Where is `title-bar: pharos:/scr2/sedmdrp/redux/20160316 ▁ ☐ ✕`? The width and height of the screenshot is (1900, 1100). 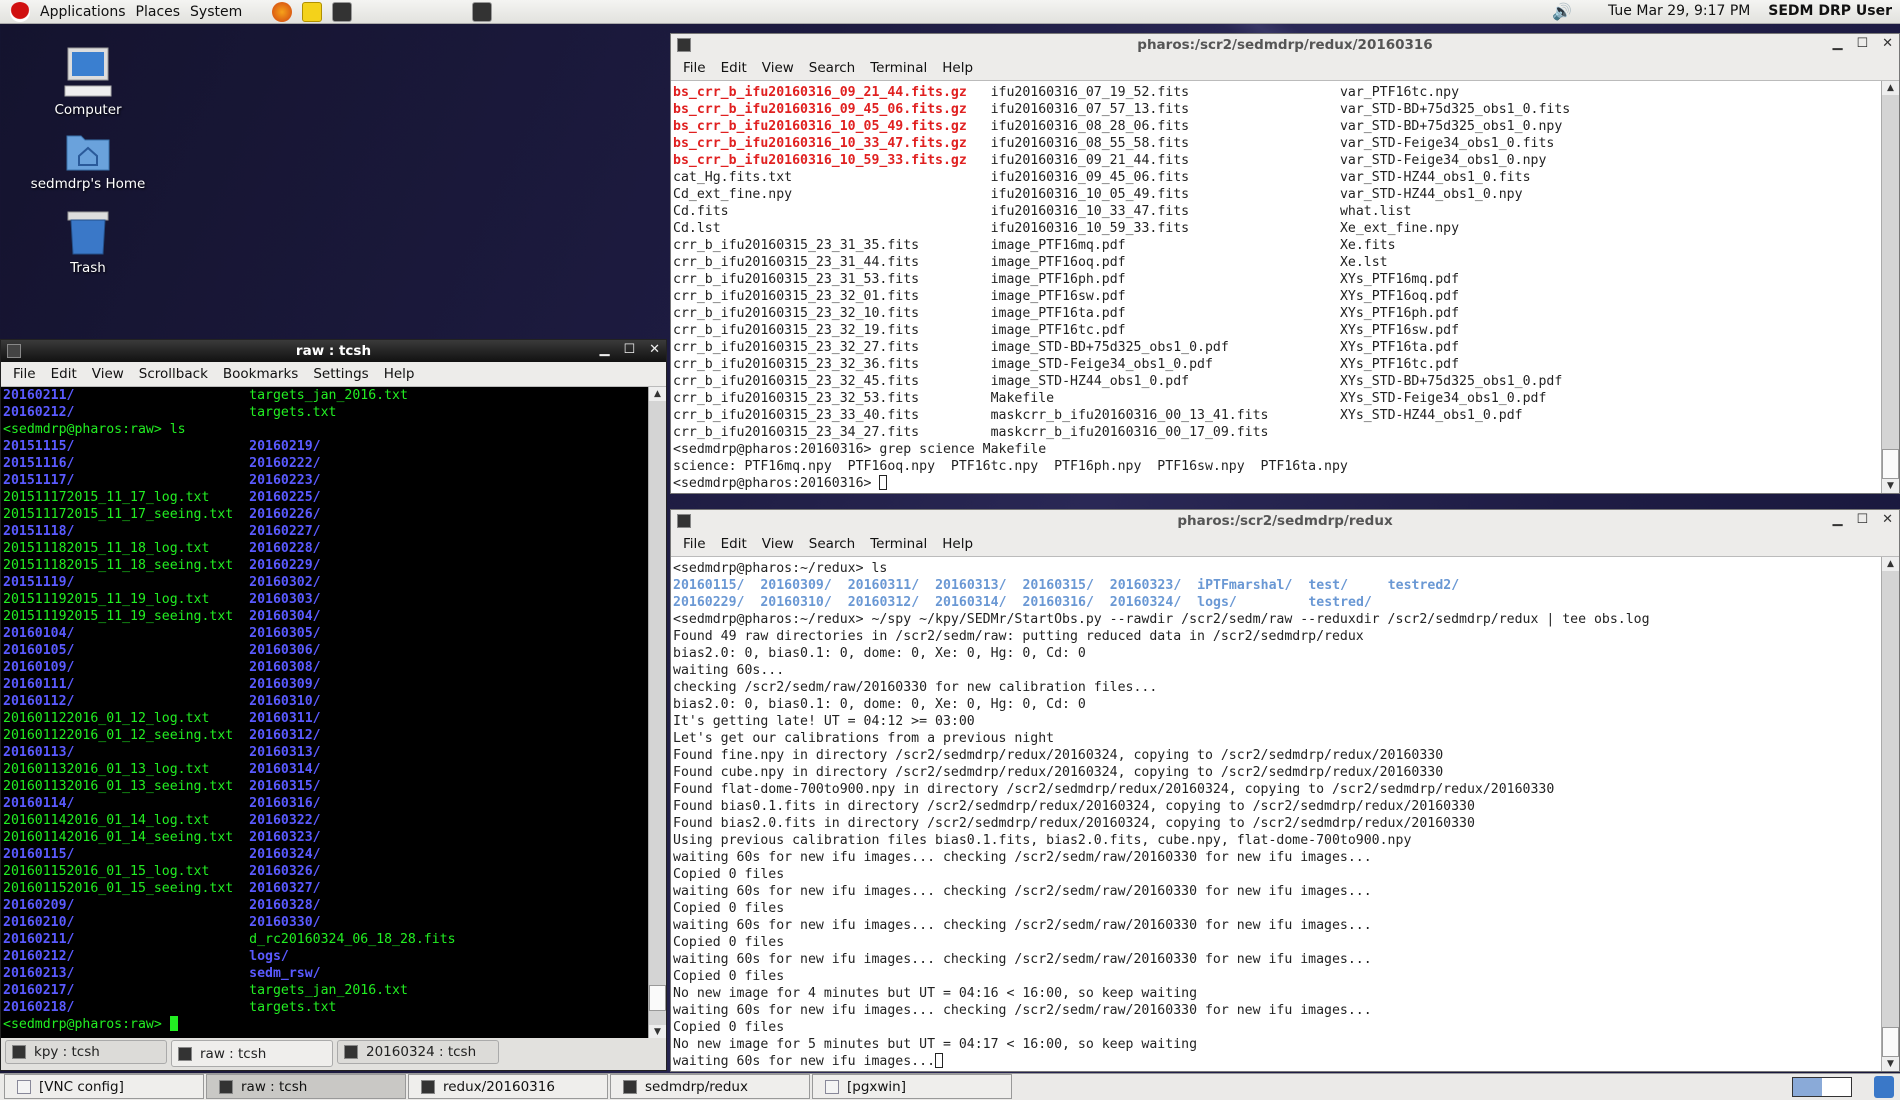
title-bar: pharos:/scr2/sedmdrp/redux/20160316 ▁ ☐ ✕ is located at coordinates (1285, 45).